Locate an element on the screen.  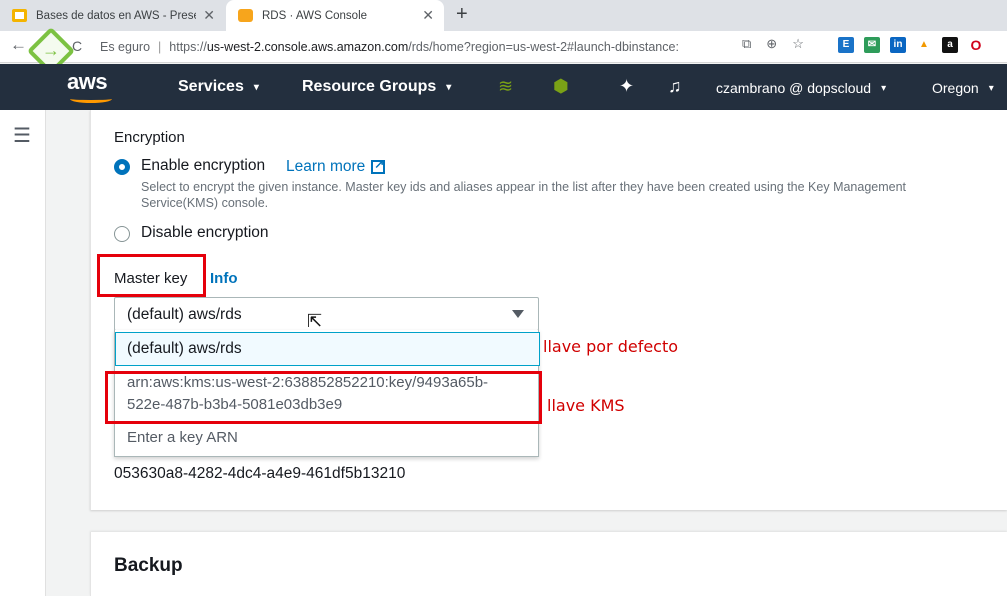
option-enter-arn: Enter a key ARN is located at coordinates (327, 438).